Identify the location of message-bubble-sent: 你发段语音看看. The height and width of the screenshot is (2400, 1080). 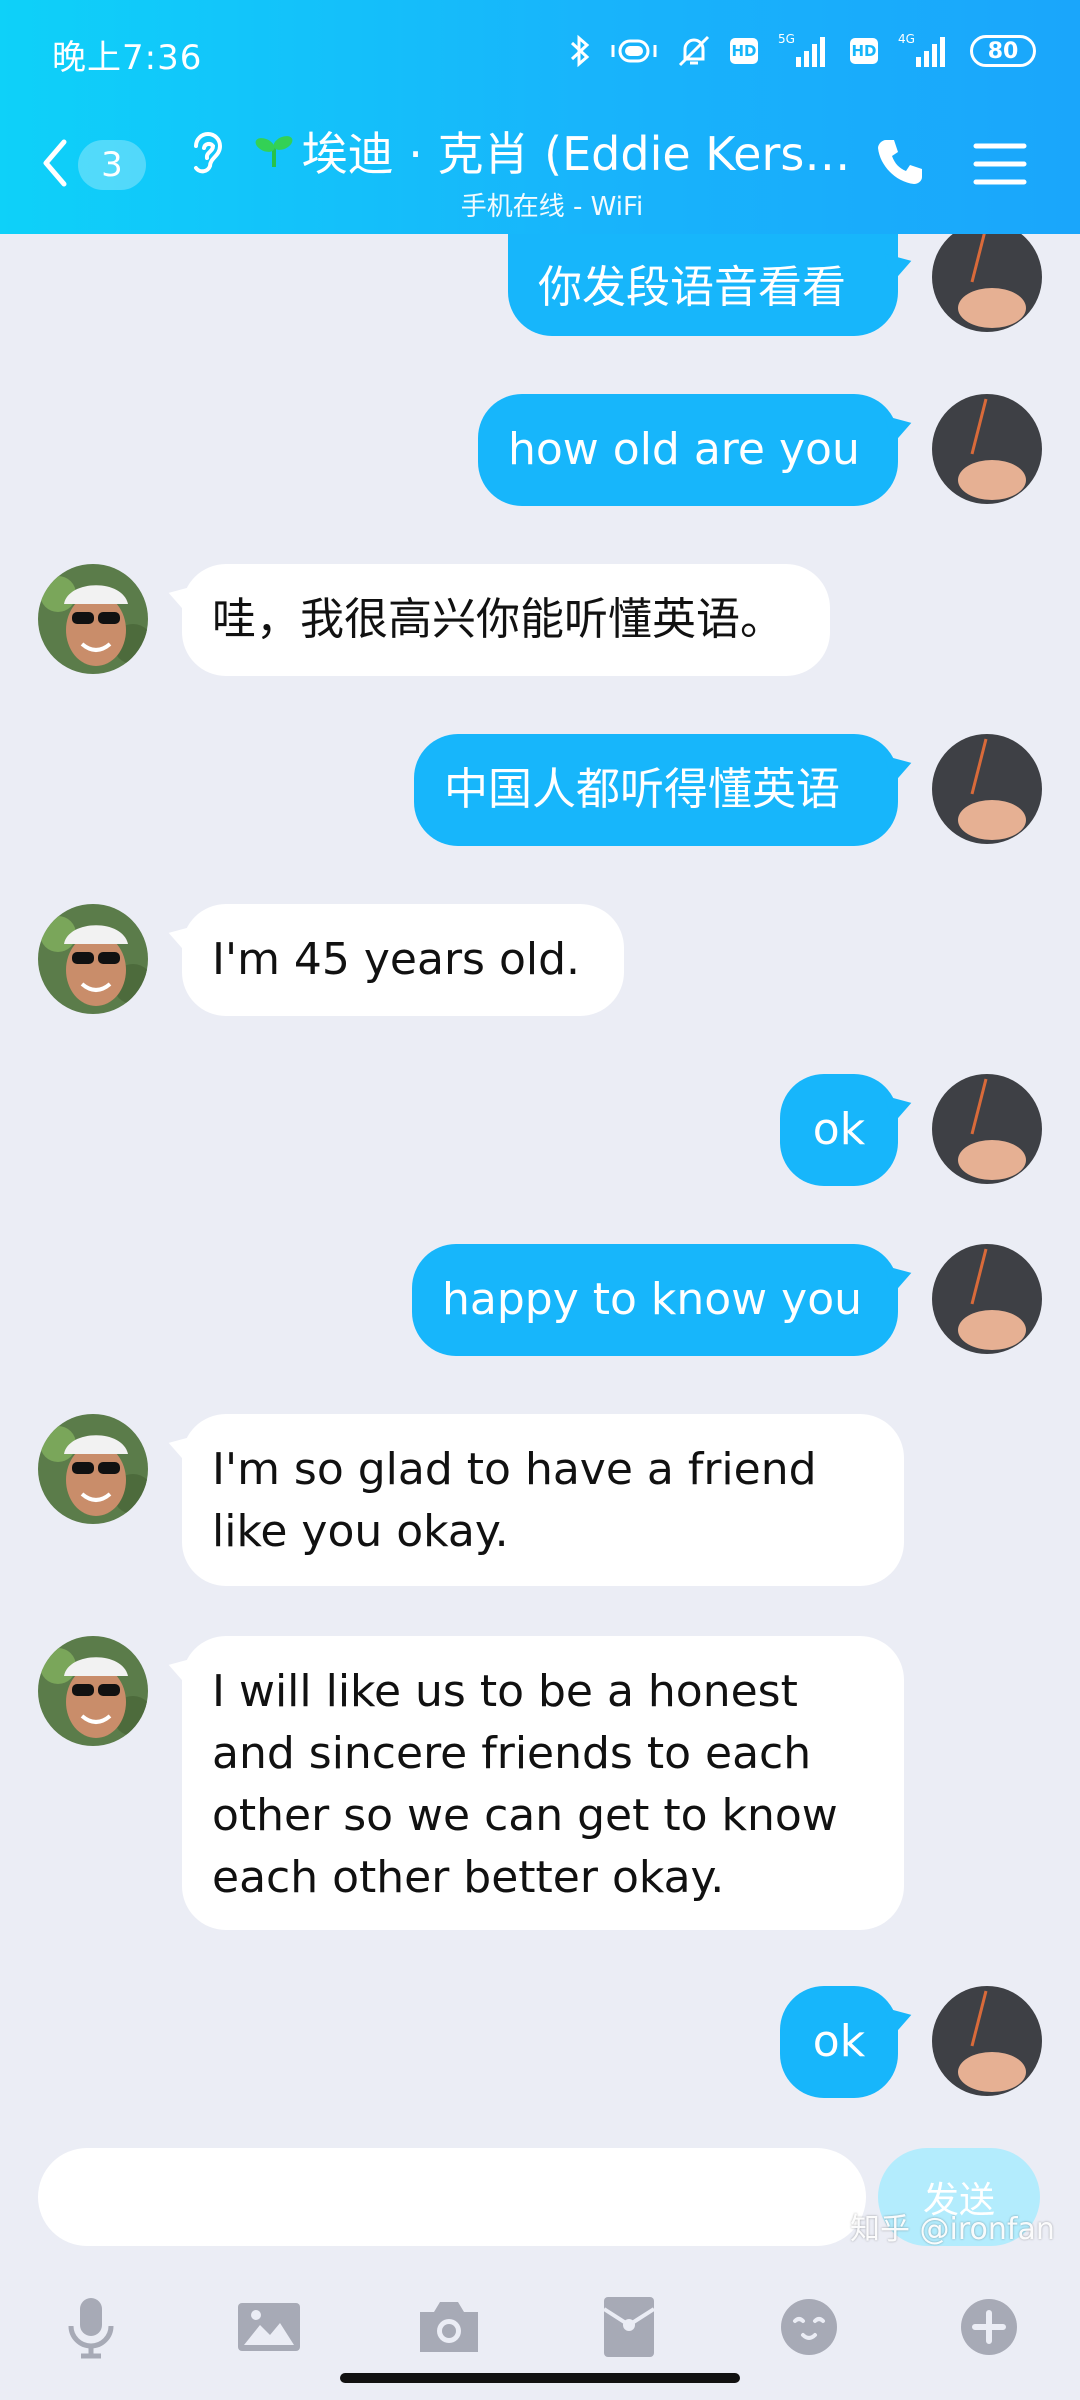
(703, 285).